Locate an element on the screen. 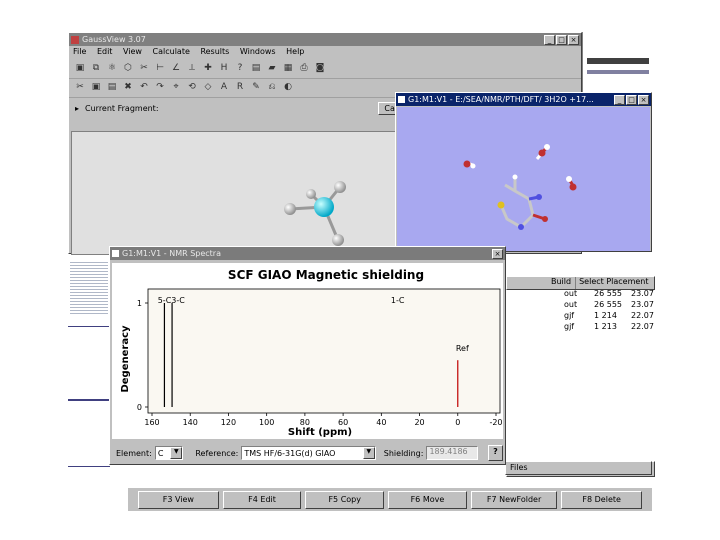 This screenshot has width=720, height=540. left-file-panel is located at coordinates (89, 383).